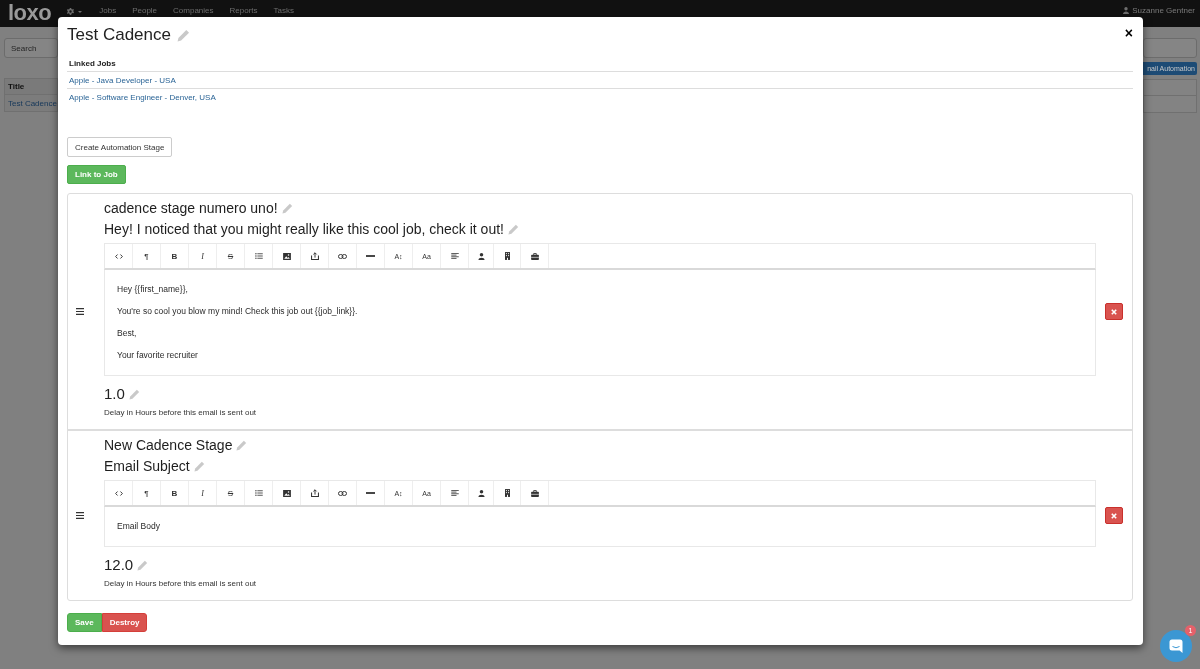  Describe the element at coordinates (30, 13) in the screenshot. I see `app-logo: loxo` at that location.